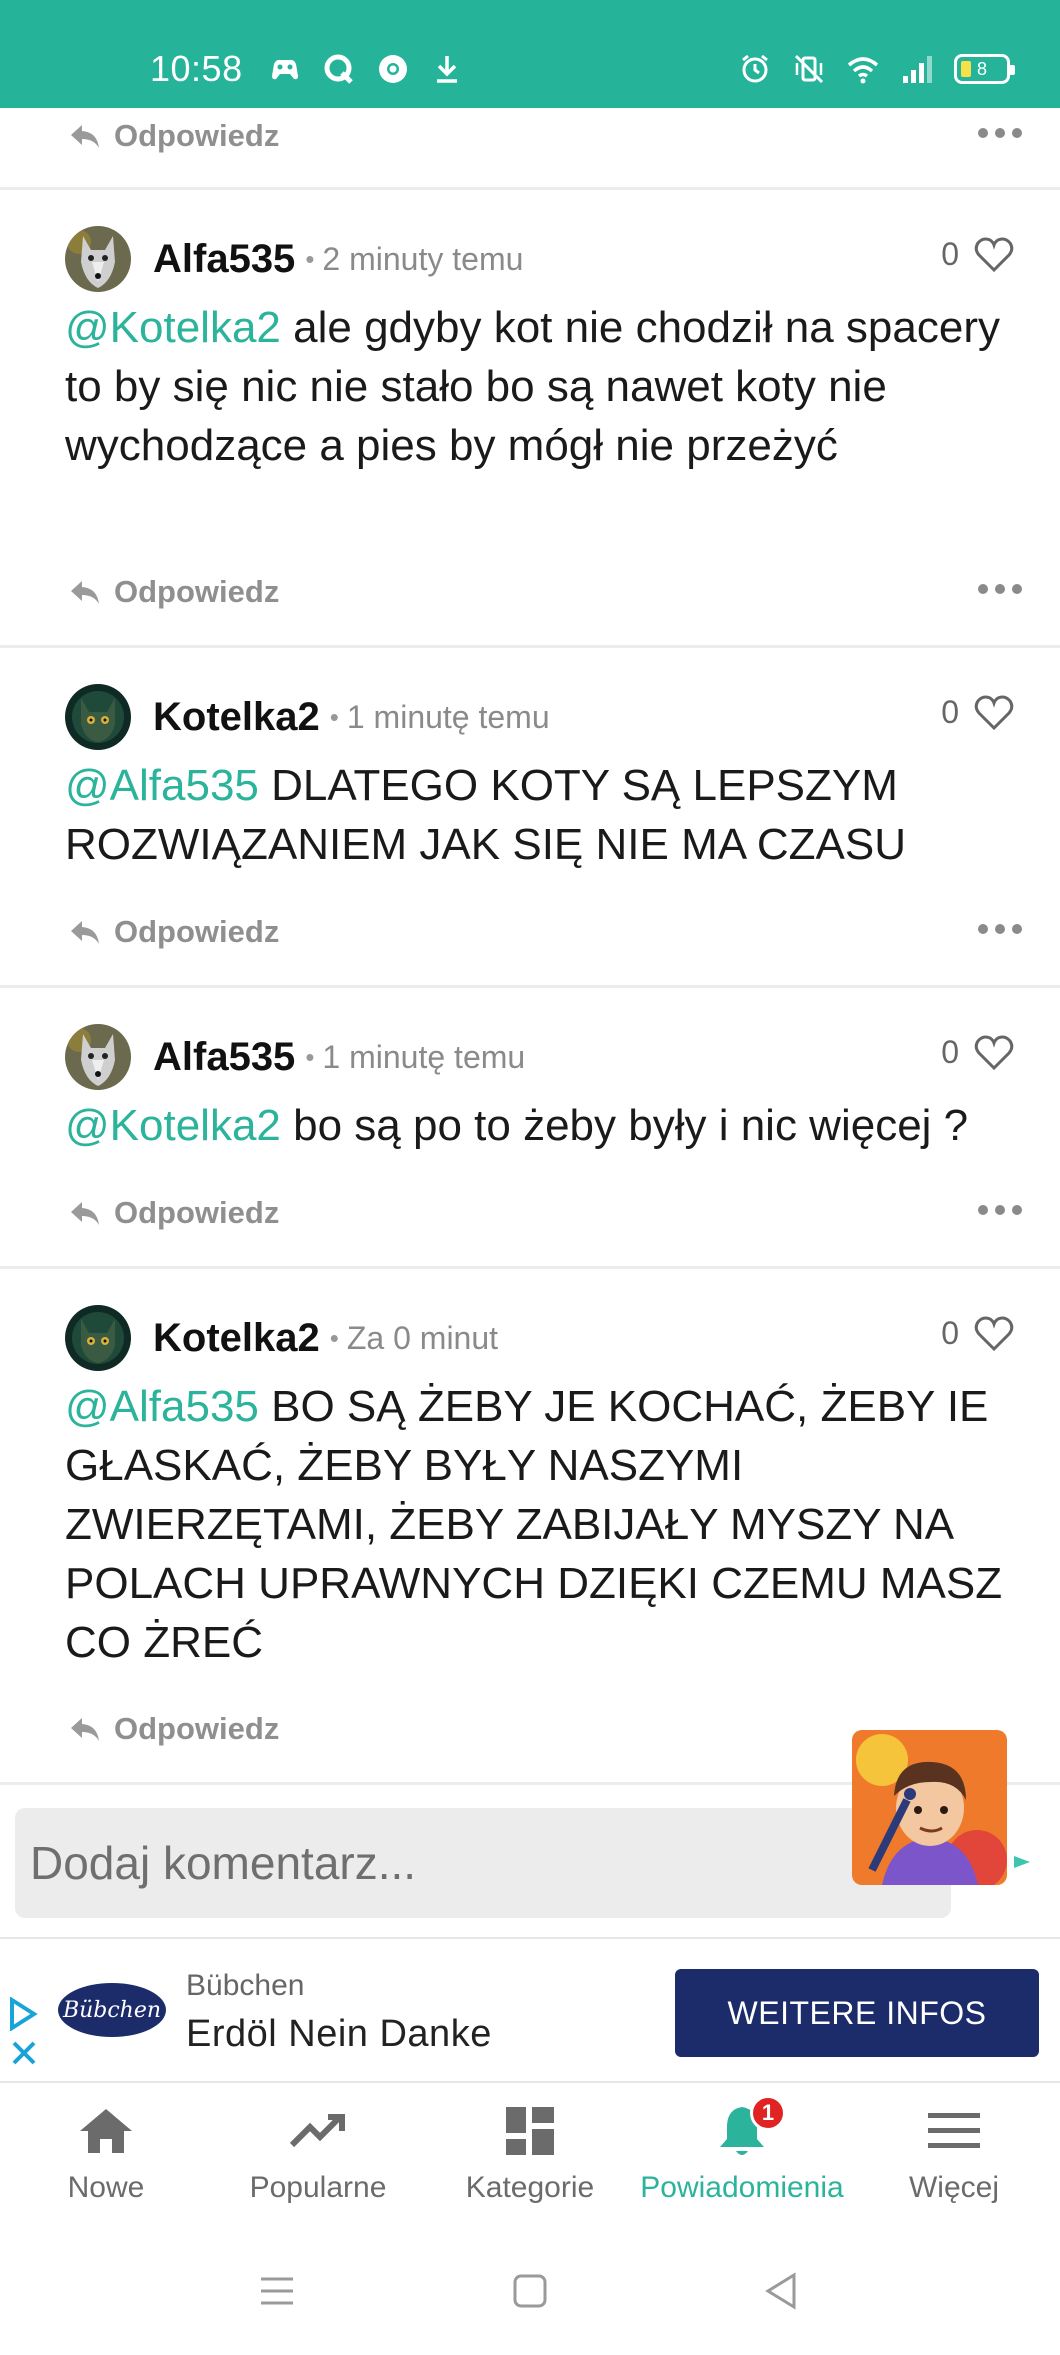 This screenshot has width=1060, height=2355. I want to click on close-icon, so click(24, 2053).